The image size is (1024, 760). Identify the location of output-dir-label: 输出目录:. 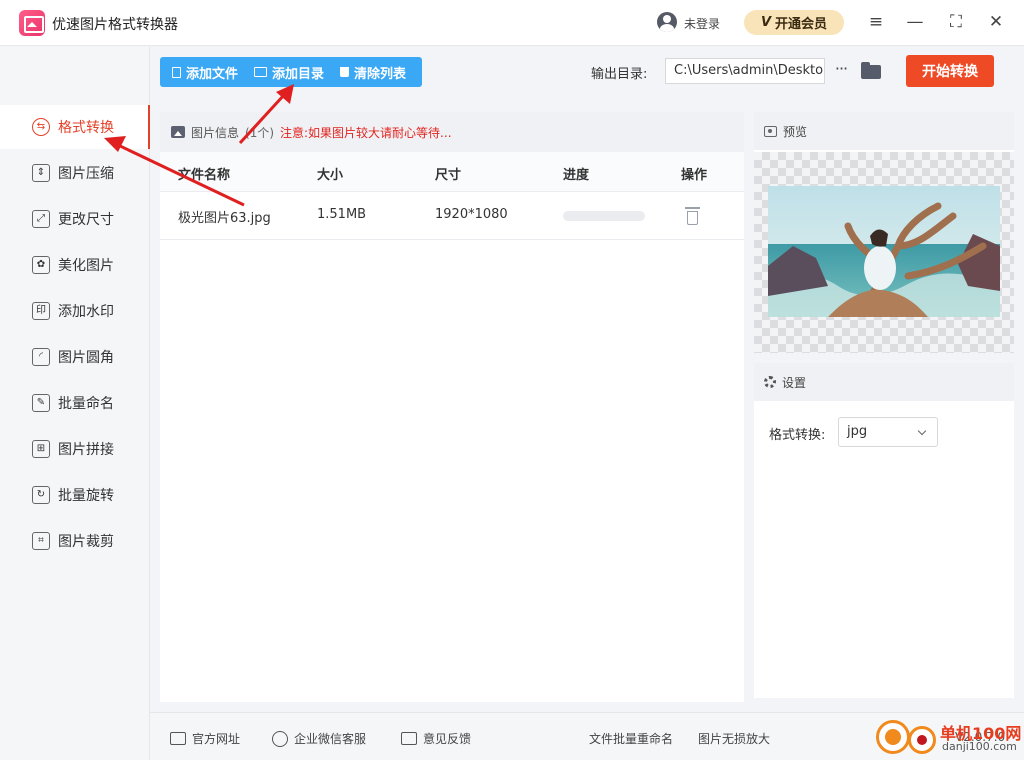
(619, 74).